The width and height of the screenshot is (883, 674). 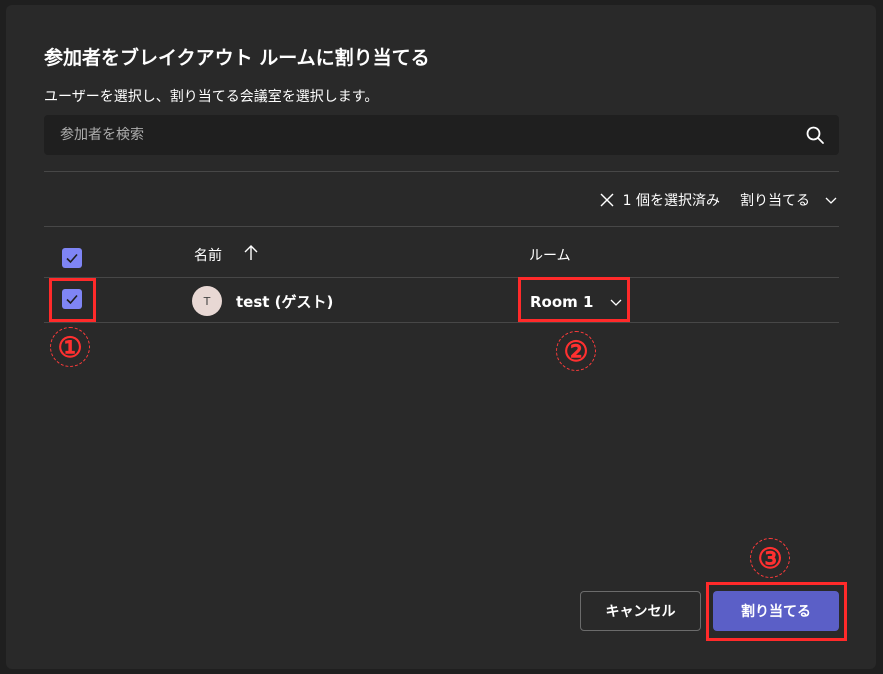 I want to click on selection-count: 1 個を選択済み, so click(x=671, y=201).